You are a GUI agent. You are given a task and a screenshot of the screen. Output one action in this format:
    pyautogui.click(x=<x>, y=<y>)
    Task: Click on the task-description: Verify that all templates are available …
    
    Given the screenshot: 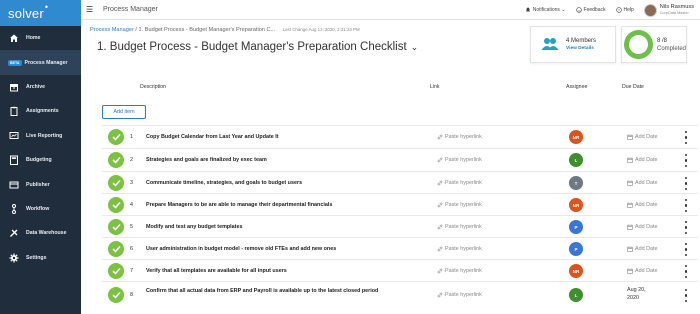 What is the action you would take?
    pyautogui.click(x=281, y=271)
    